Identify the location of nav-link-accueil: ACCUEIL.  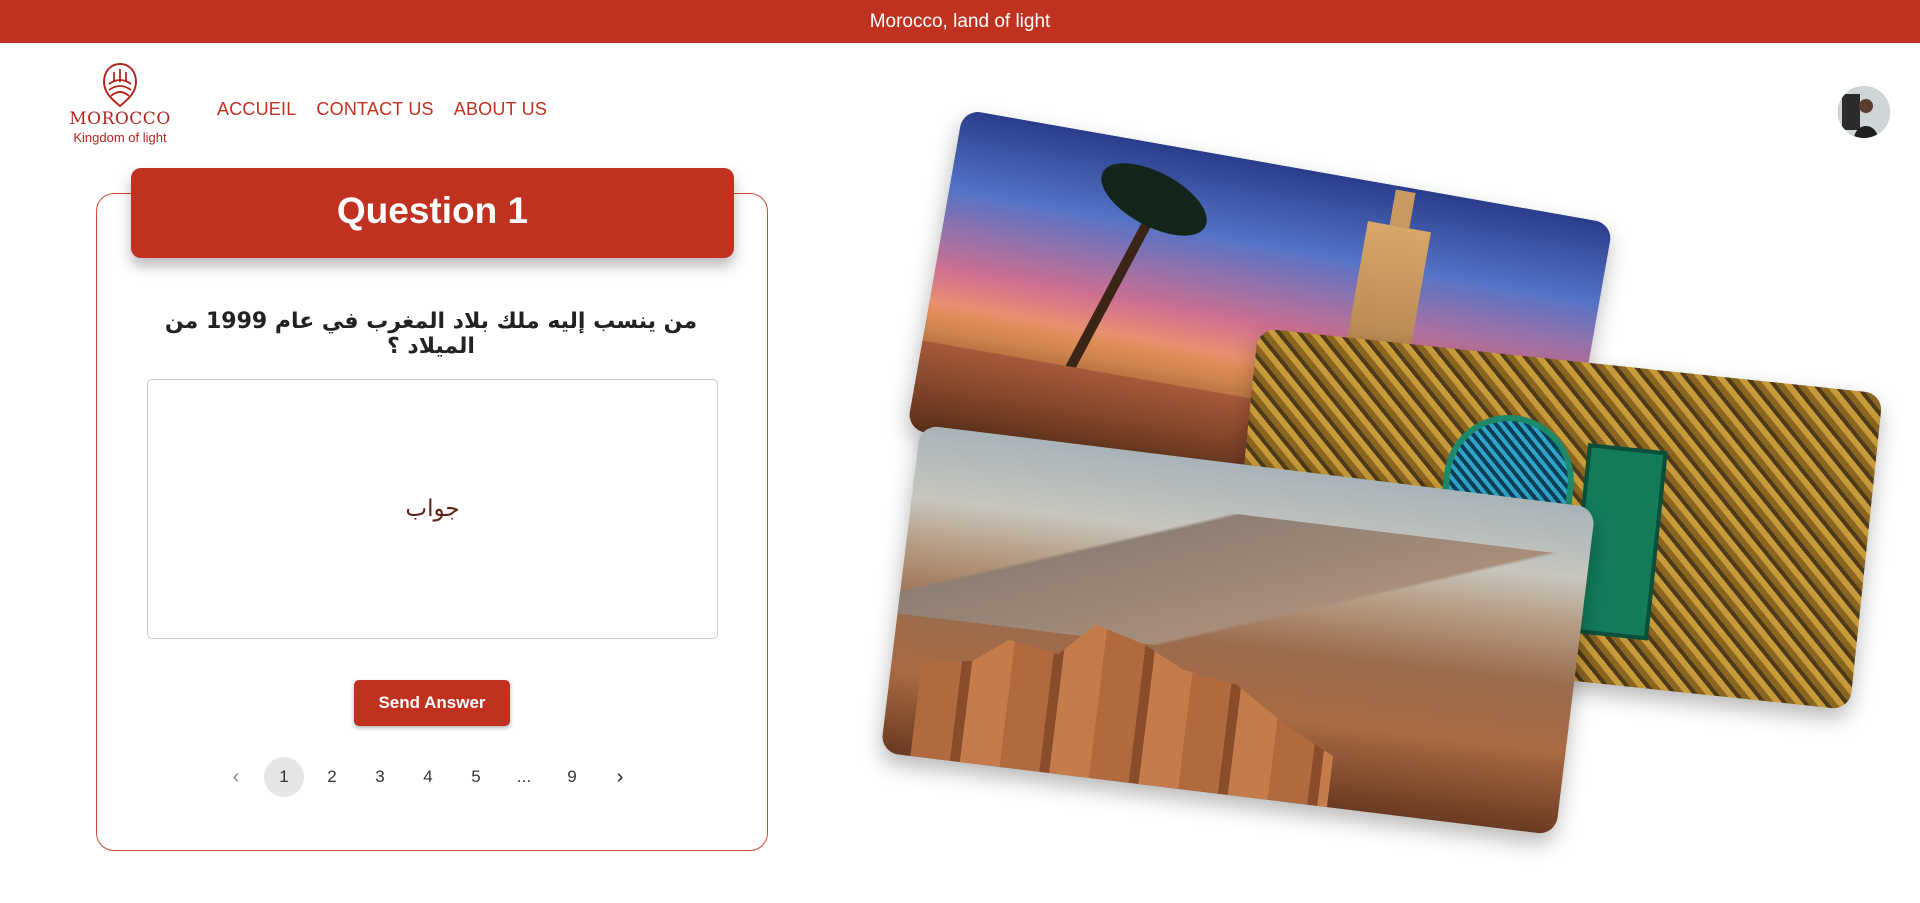
(256, 109).